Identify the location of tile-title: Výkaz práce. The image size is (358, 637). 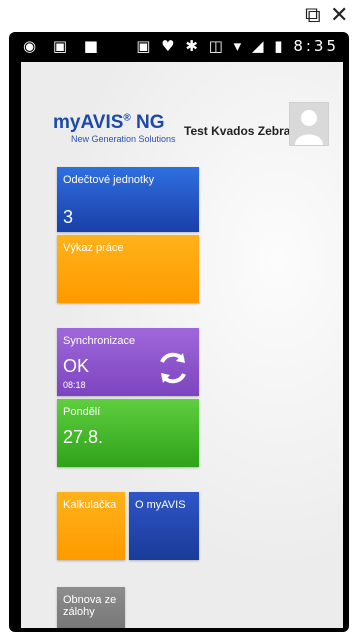
(93, 248).